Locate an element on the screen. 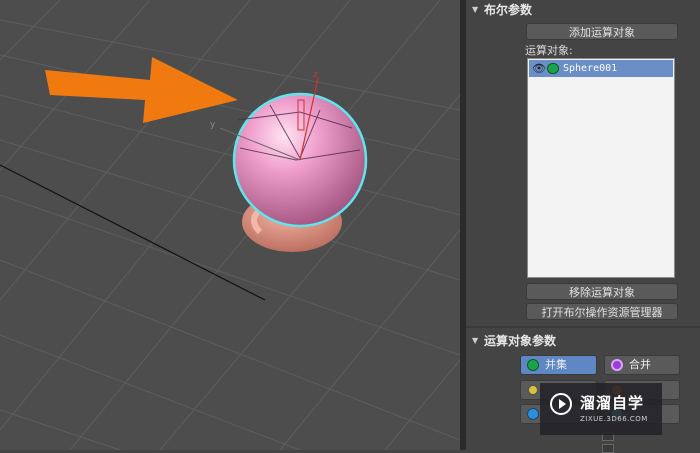  subtraction-icon is located at coordinates (533, 414).